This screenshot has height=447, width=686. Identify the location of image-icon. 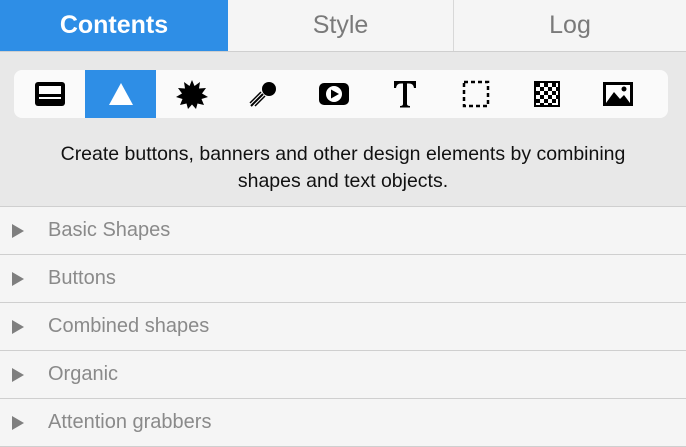
(617, 94).